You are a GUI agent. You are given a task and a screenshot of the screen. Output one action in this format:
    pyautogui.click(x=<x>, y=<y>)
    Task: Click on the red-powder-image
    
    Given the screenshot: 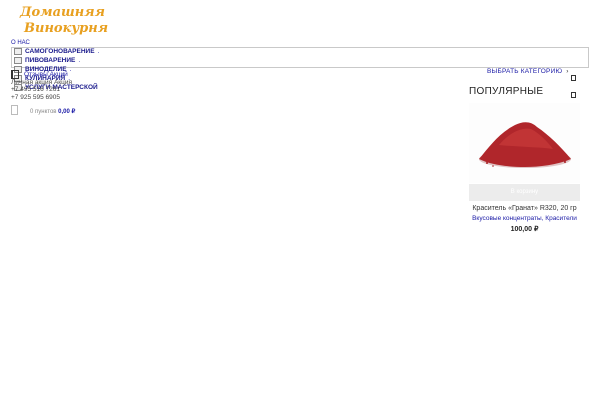 What is the action you would take?
    pyautogui.click(x=525, y=145)
    